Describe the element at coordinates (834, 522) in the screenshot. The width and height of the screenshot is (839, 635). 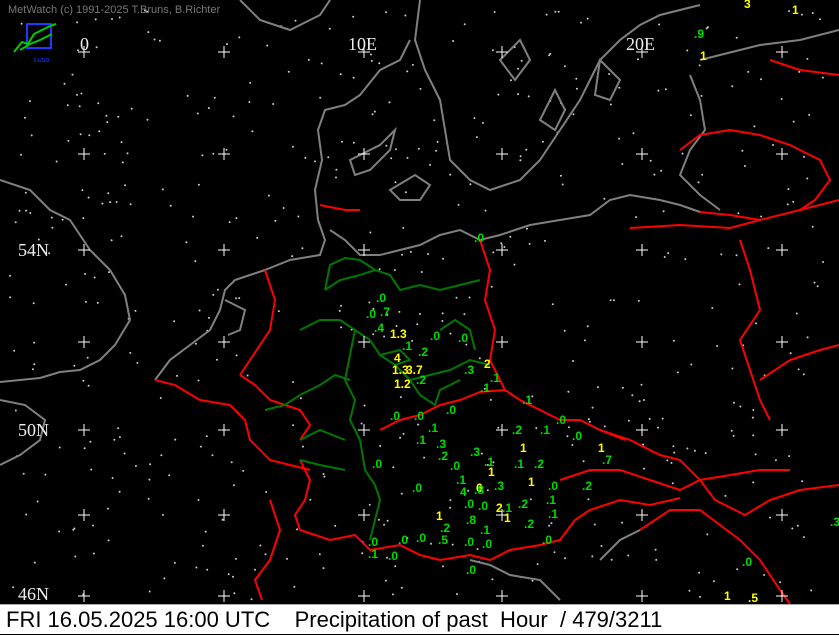
I see `precip-value: .3` at that location.